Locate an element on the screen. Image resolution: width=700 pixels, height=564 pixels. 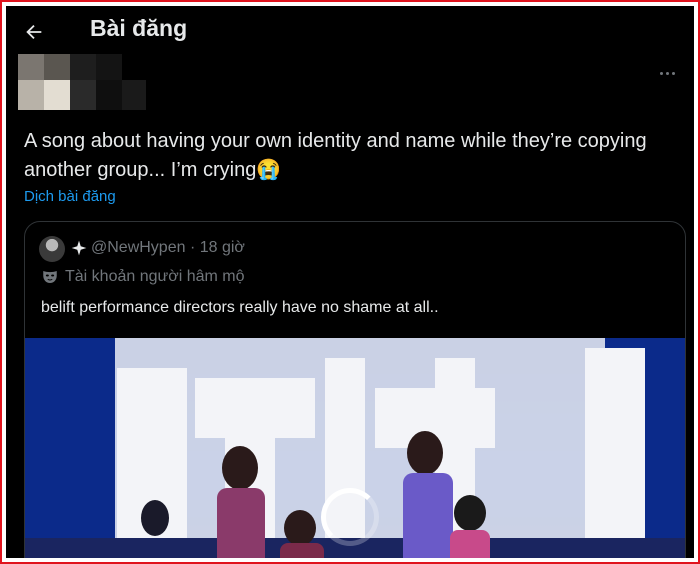
back-button is located at coordinates (34, 32).